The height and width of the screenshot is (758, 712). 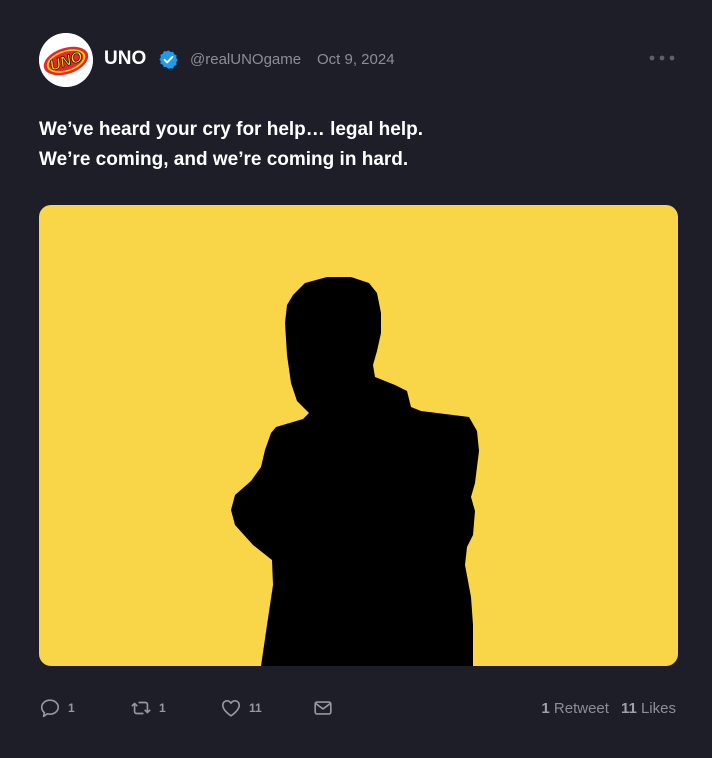 I want to click on uno-logo: UNO, so click(x=66, y=60).